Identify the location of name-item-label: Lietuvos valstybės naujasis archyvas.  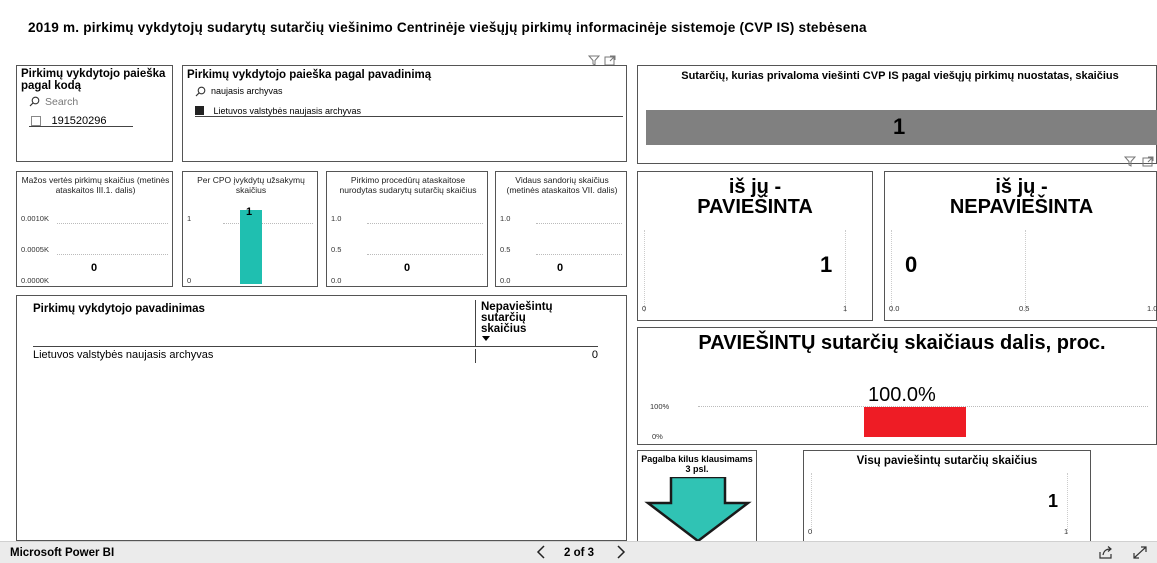
(287, 110).